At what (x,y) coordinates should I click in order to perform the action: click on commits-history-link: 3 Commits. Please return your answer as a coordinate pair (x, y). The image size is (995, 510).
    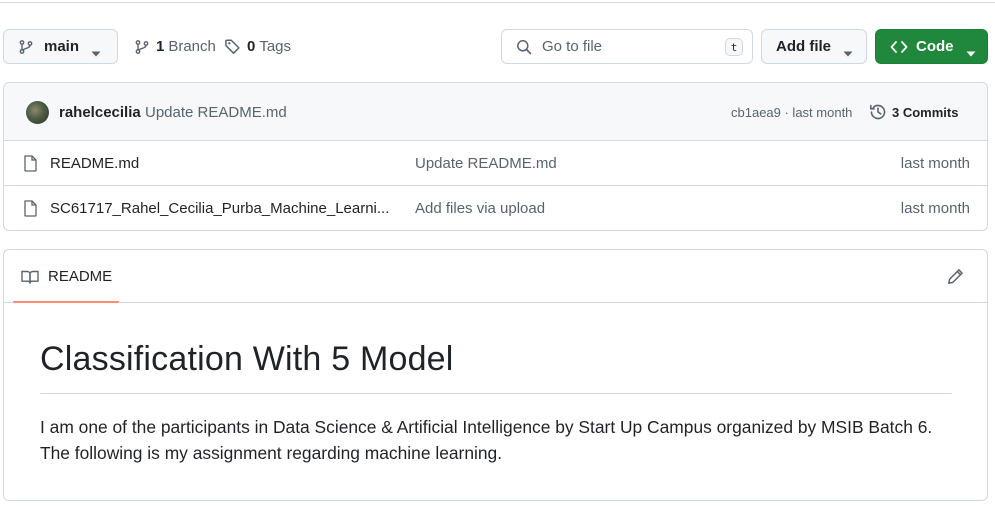
    Looking at the image, I should click on (913, 112).